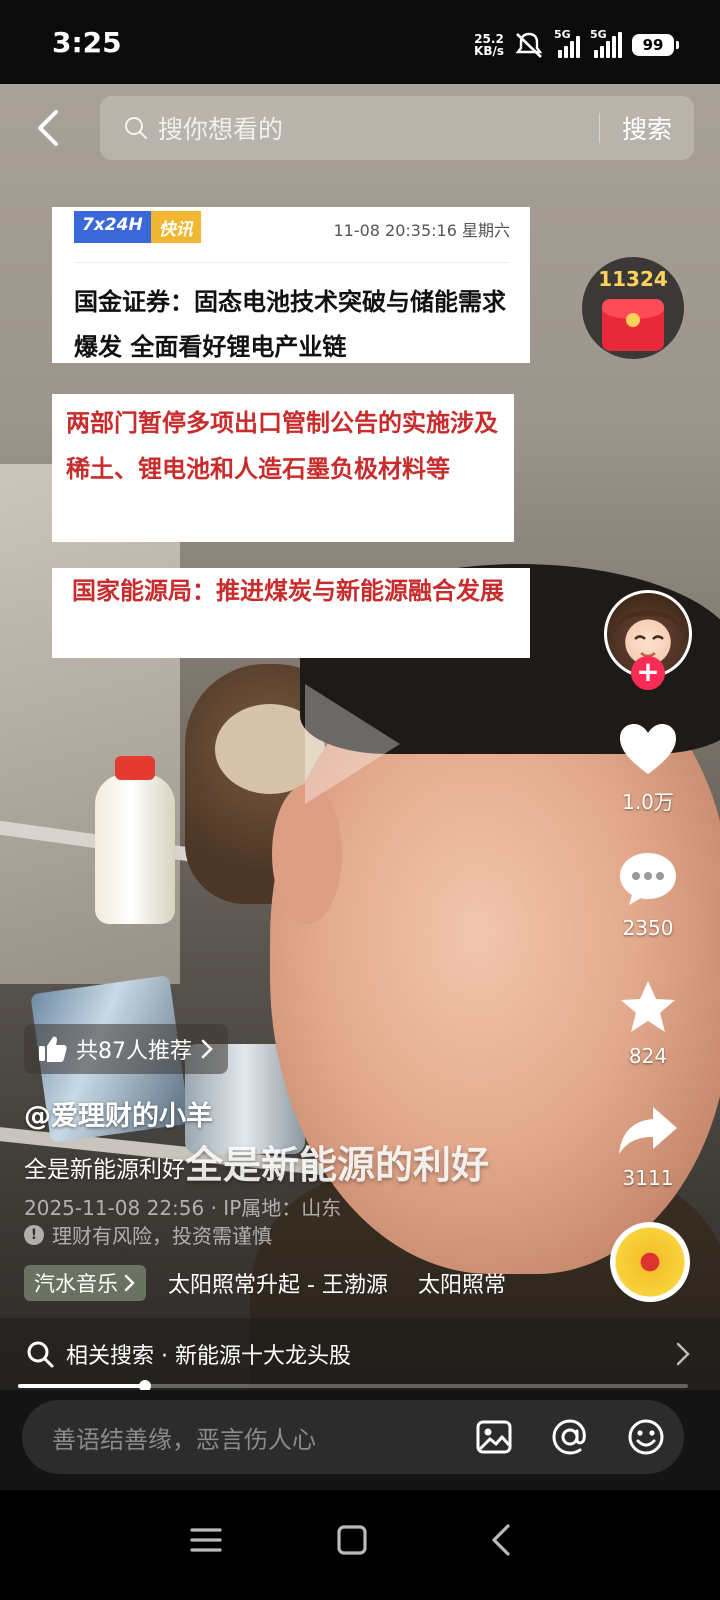 The width and height of the screenshot is (720, 1600). I want to click on video-caption: 全是新能源利好, so click(104, 1170).